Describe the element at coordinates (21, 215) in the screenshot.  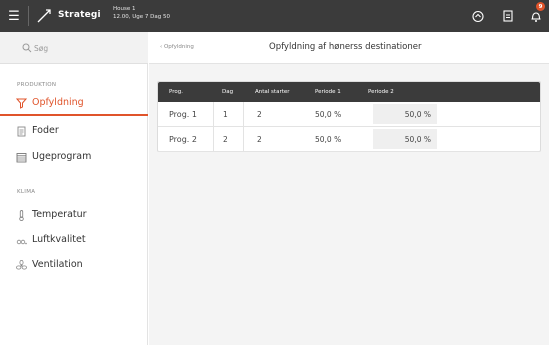
I see `thermometer-icon` at that location.